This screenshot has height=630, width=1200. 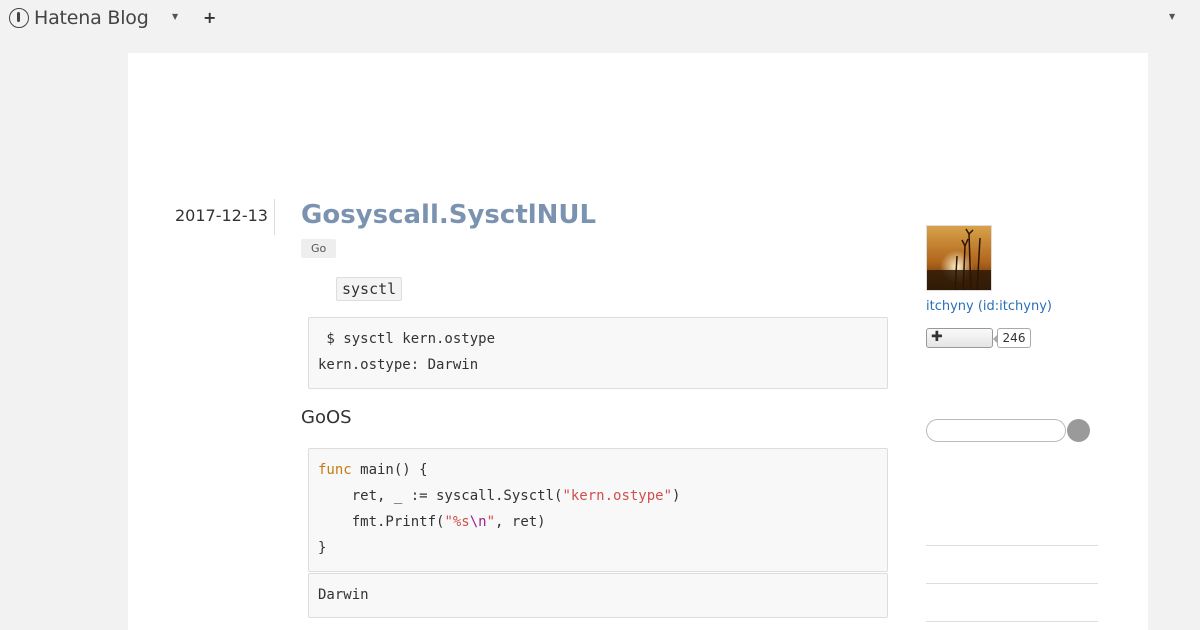 I want to click on brand-link: Hatena Blog, so click(x=79, y=18).